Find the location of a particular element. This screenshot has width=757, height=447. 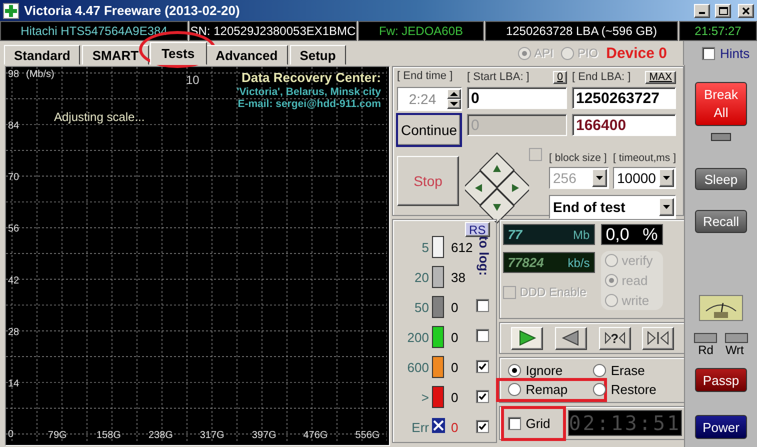

maximize-icon is located at coordinates (723, 10).